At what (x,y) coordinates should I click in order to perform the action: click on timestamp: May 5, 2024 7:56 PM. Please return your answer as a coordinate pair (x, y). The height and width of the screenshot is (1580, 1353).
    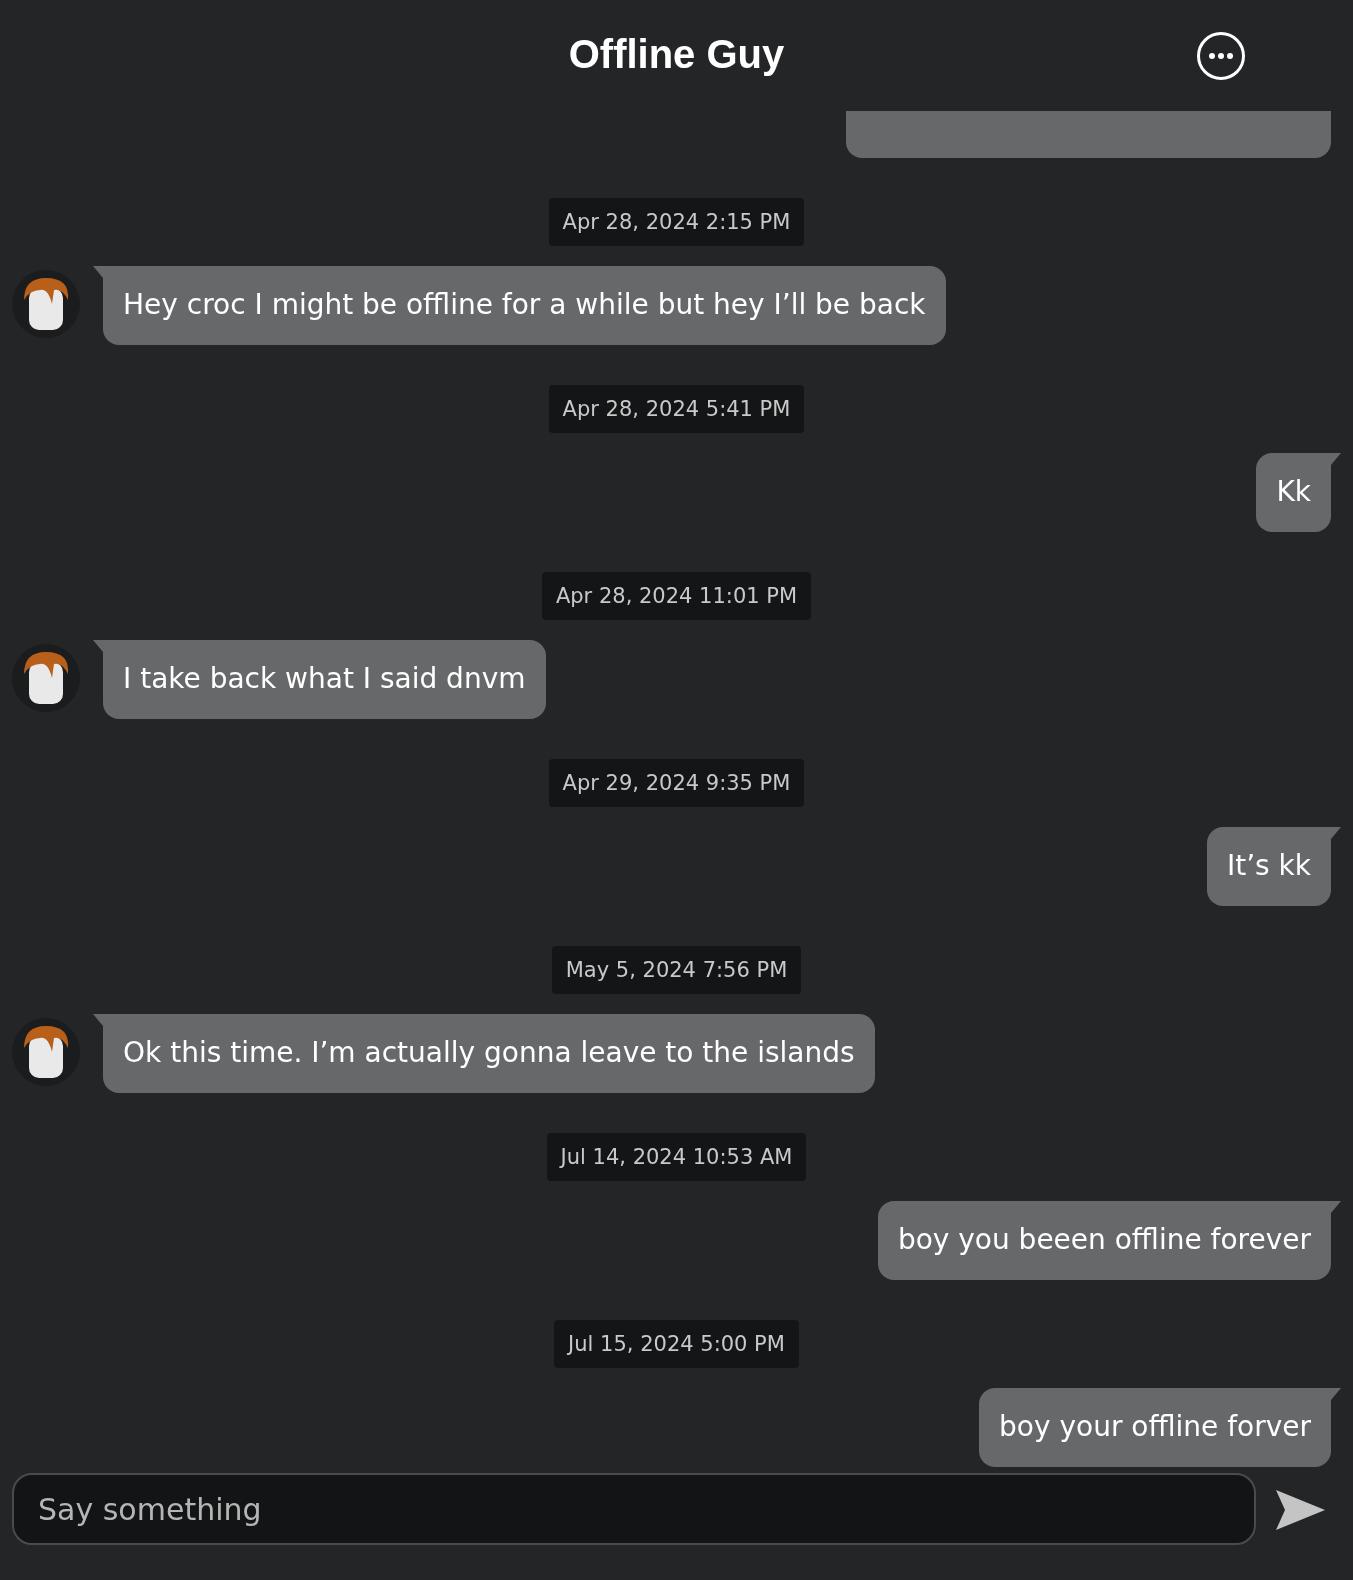
    Looking at the image, I should click on (676, 970).